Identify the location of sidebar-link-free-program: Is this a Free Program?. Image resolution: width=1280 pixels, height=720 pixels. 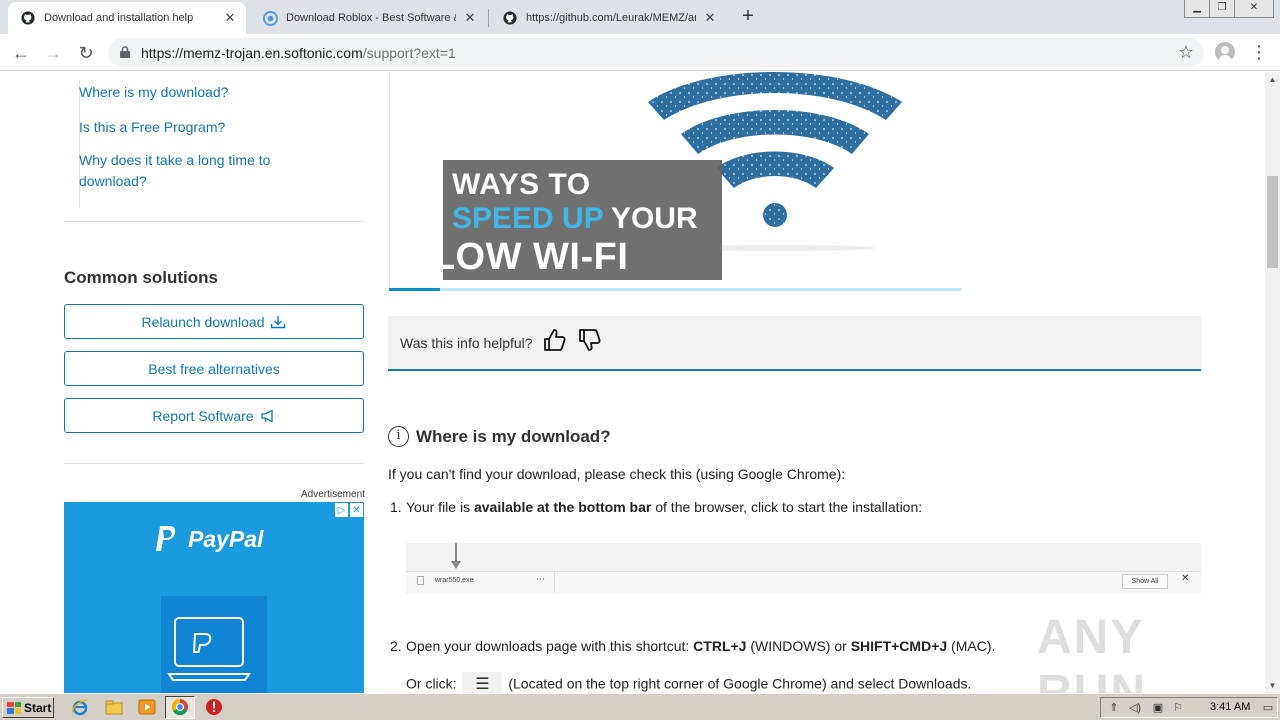
(152, 127).